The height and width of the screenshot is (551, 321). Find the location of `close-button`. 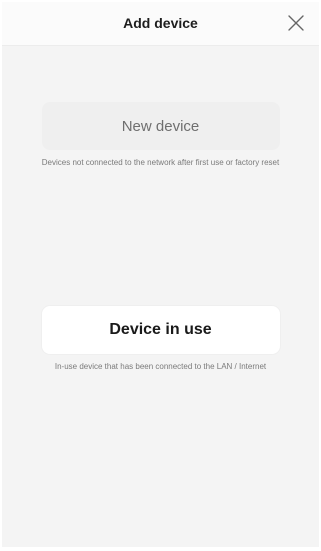

close-button is located at coordinates (296, 23).